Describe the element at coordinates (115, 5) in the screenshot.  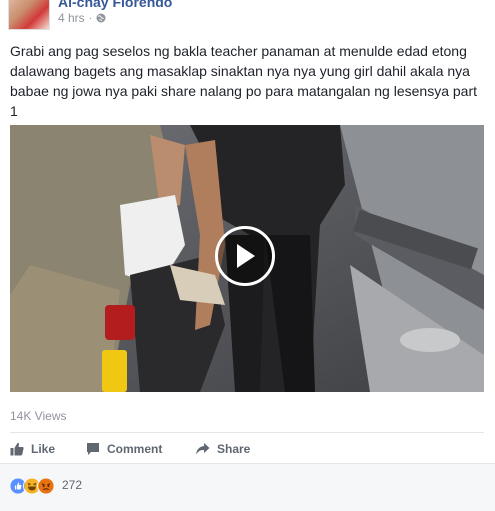
I see `author-name: Al-chay Florendo` at that location.